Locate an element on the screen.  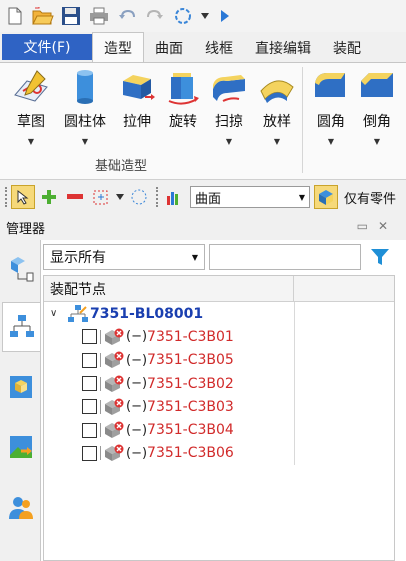
tree-row-child: (−) 7351-C3B04 is located at coordinates (219, 430).